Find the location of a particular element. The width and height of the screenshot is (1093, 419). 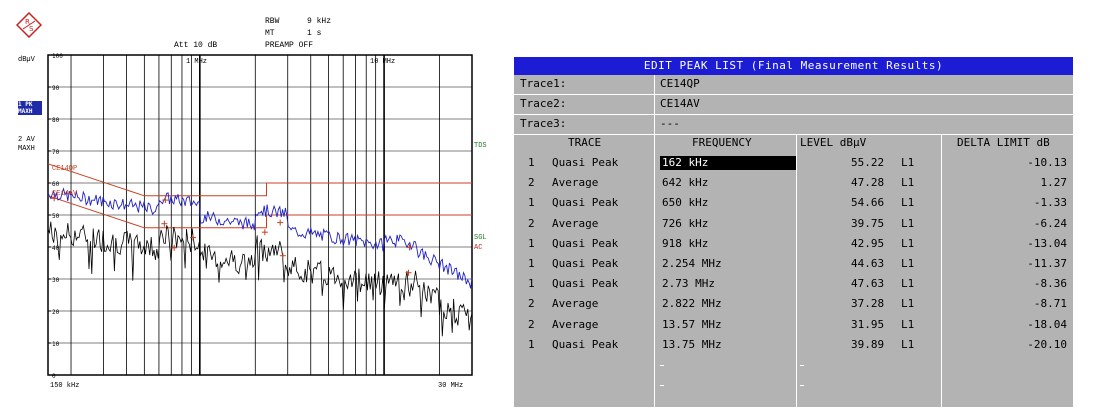

trace1-indicator: 1 PK MAXH is located at coordinates (30, 108).